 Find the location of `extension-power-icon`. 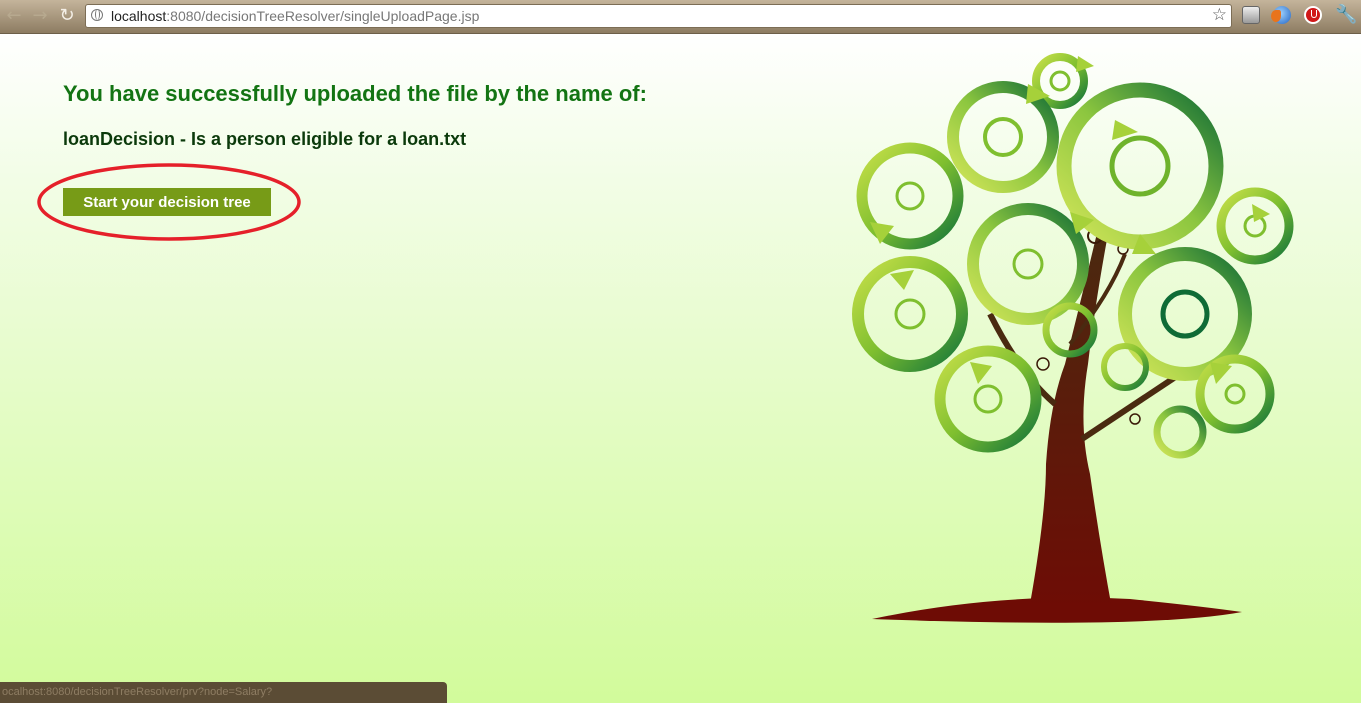

extension-power-icon is located at coordinates (1313, 15).